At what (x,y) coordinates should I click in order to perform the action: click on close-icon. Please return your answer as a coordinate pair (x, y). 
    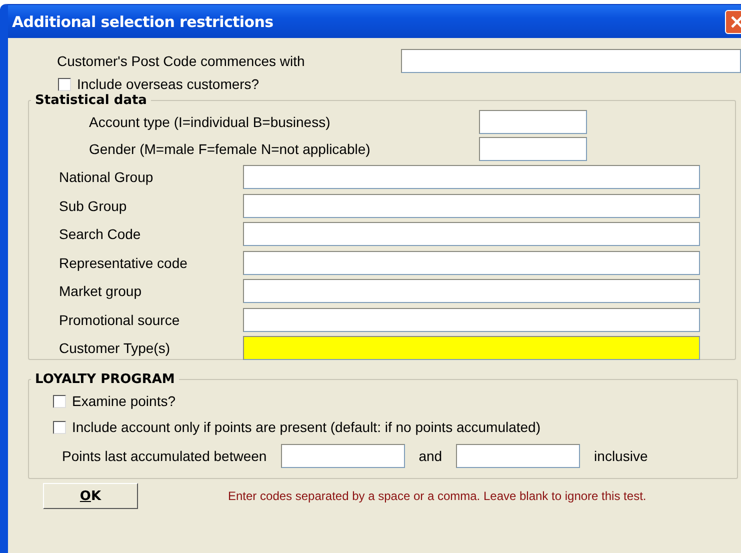
    Looking at the image, I should click on (735, 21).